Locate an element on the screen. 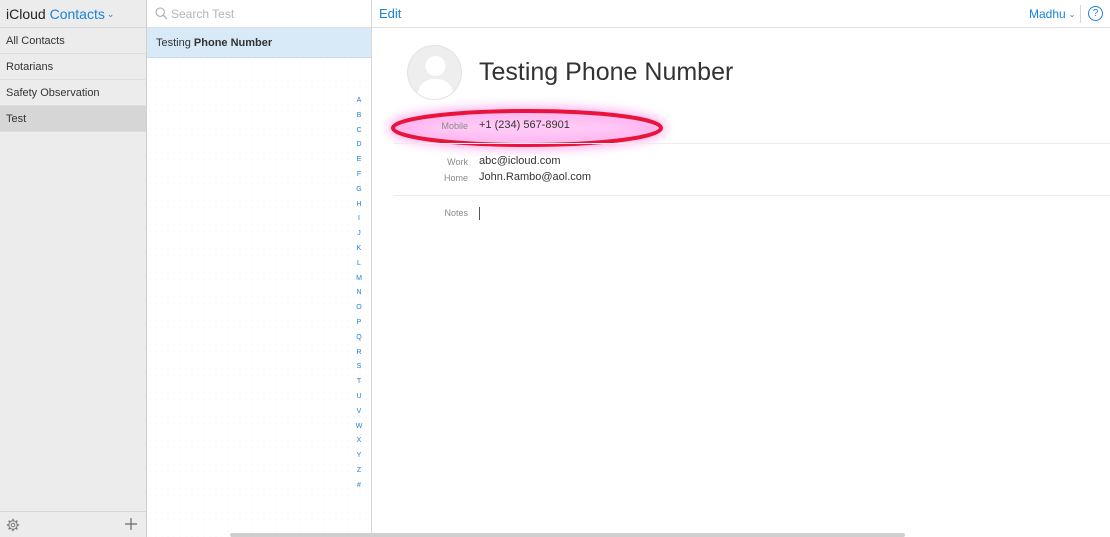 Image resolution: width=1110 pixels, height=537 pixels. plus-icon is located at coordinates (131, 524).